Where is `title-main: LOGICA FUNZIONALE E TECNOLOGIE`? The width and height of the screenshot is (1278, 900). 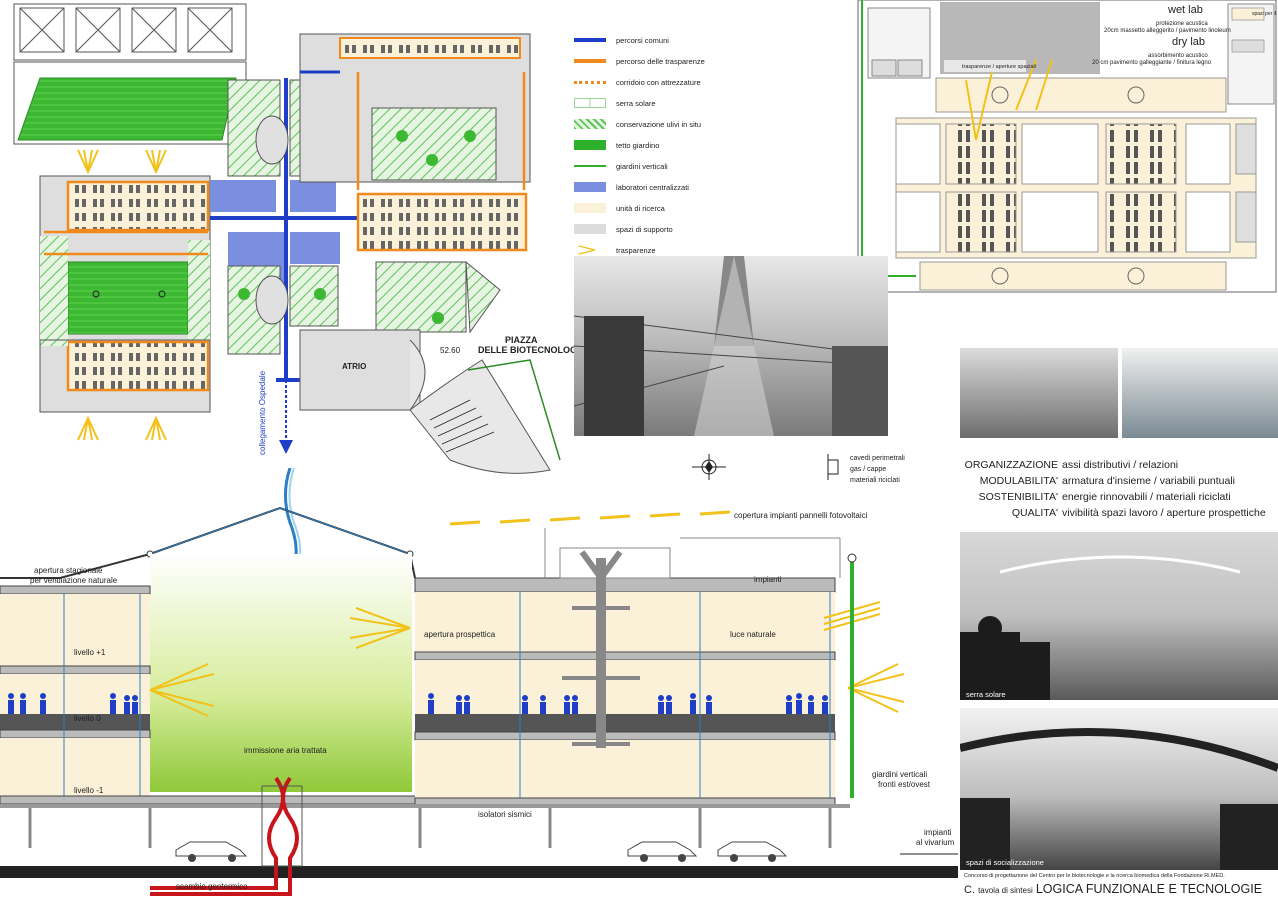 title-main: LOGICA FUNZIONALE E TECNOLOGIE is located at coordinates (1149, 889).